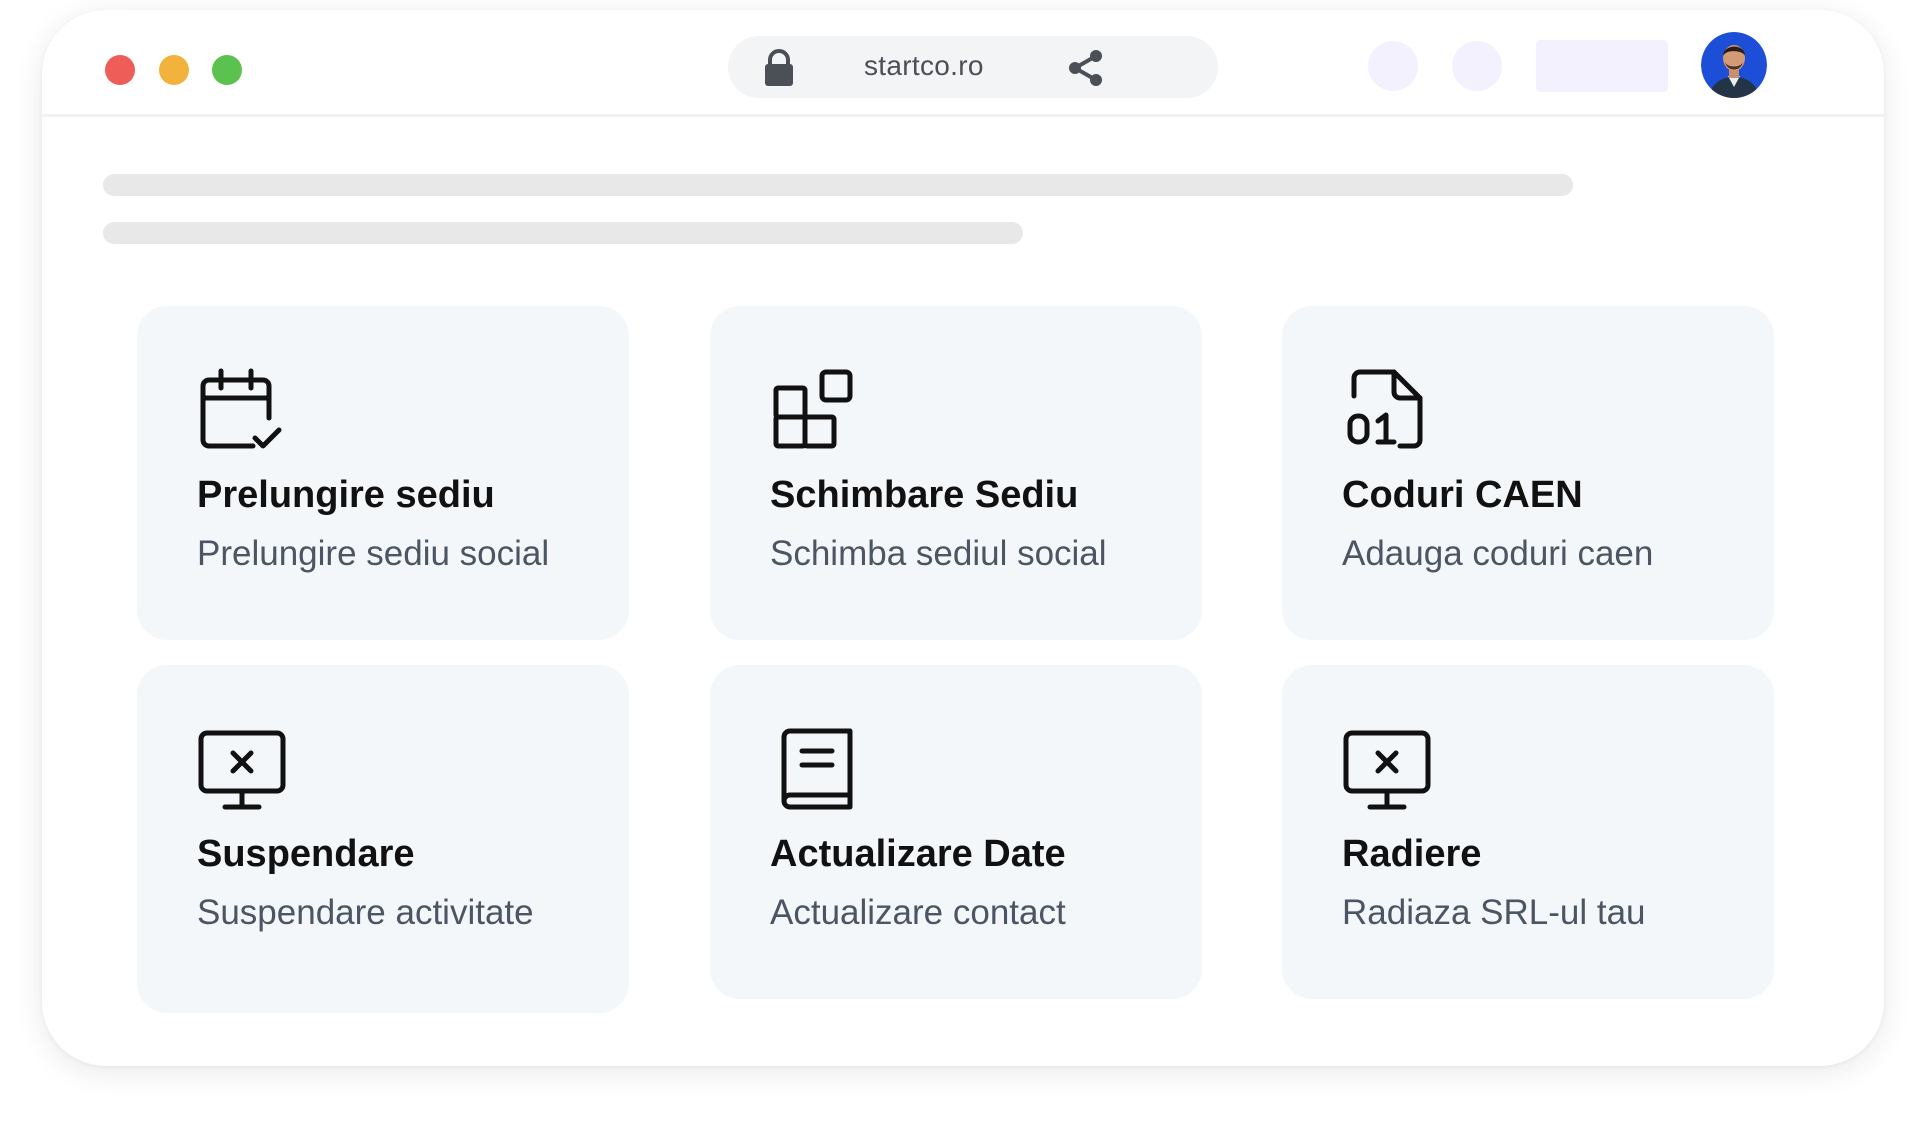 Image resolution: width=1920 pixels, height=1129 pixels. I want to click on blocks-icon, so click(815, 411).